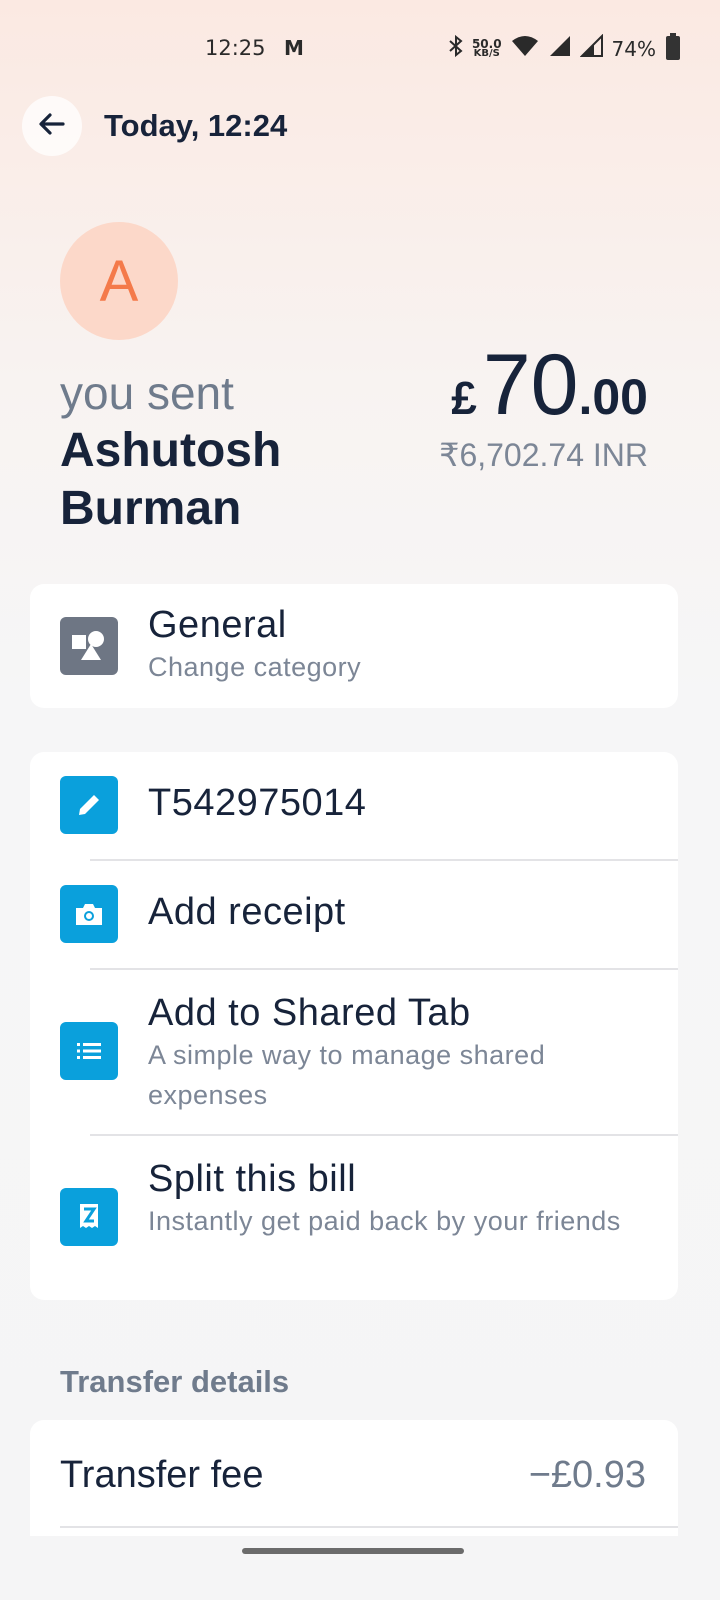 The width and height of the screenshot is (720, 1600). What do you see at coordinates (486, 47) in the screenshot?
I see `network-speed: 50.0 KB/S` at bounding box center [486, 47].